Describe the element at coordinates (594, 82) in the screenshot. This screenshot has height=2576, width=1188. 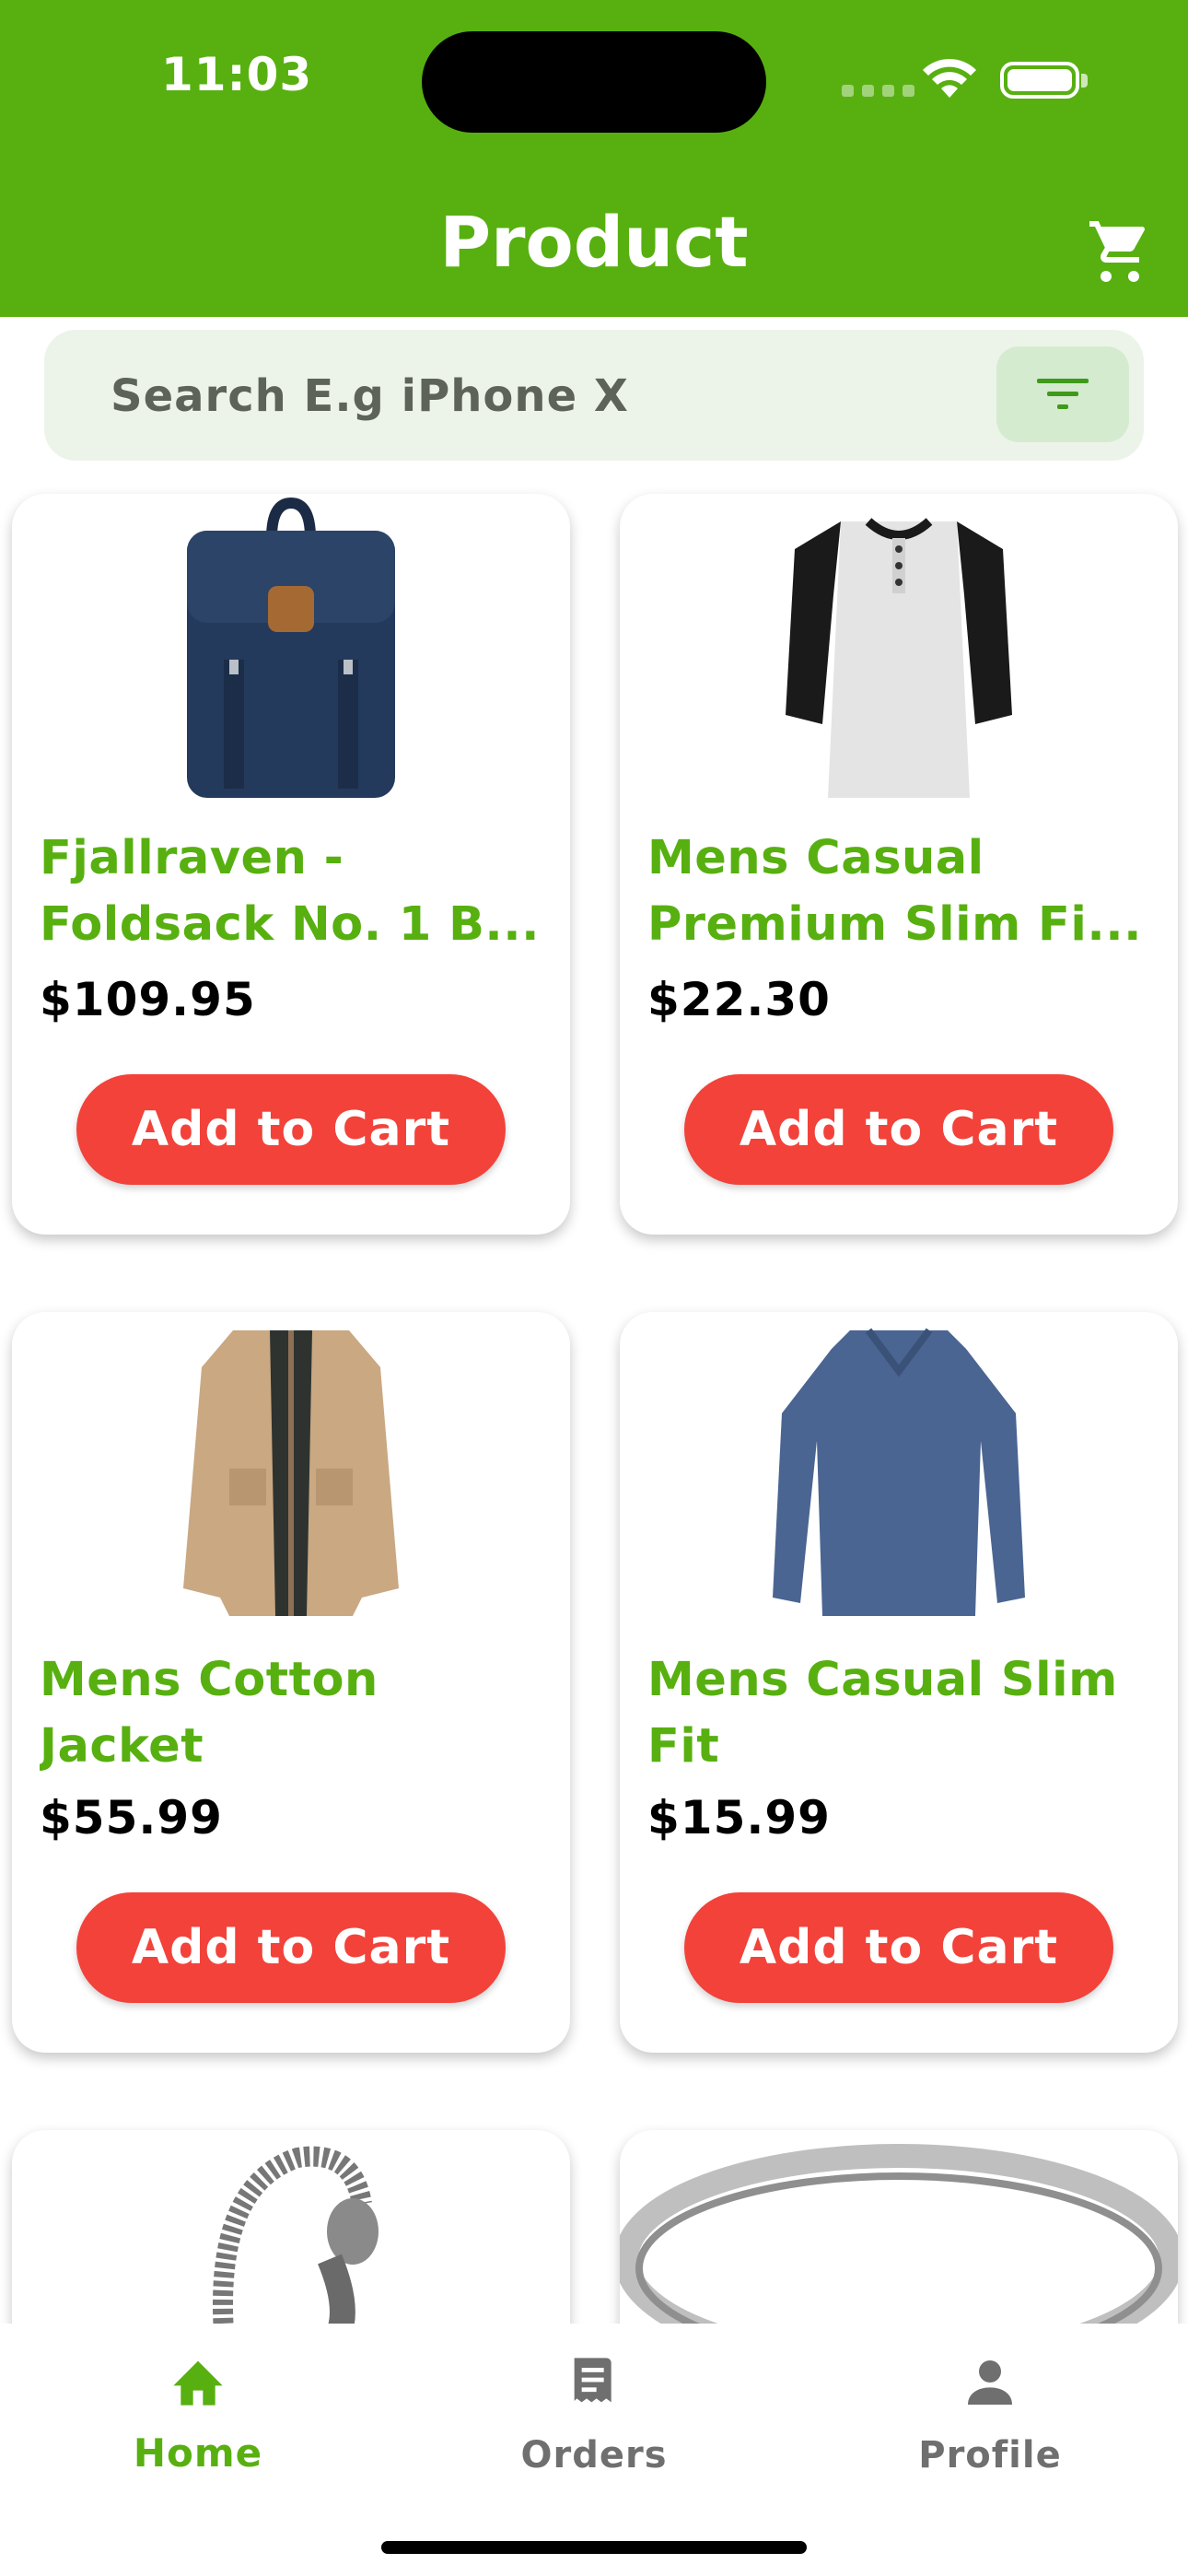
I see `dynamic-island` at that location.